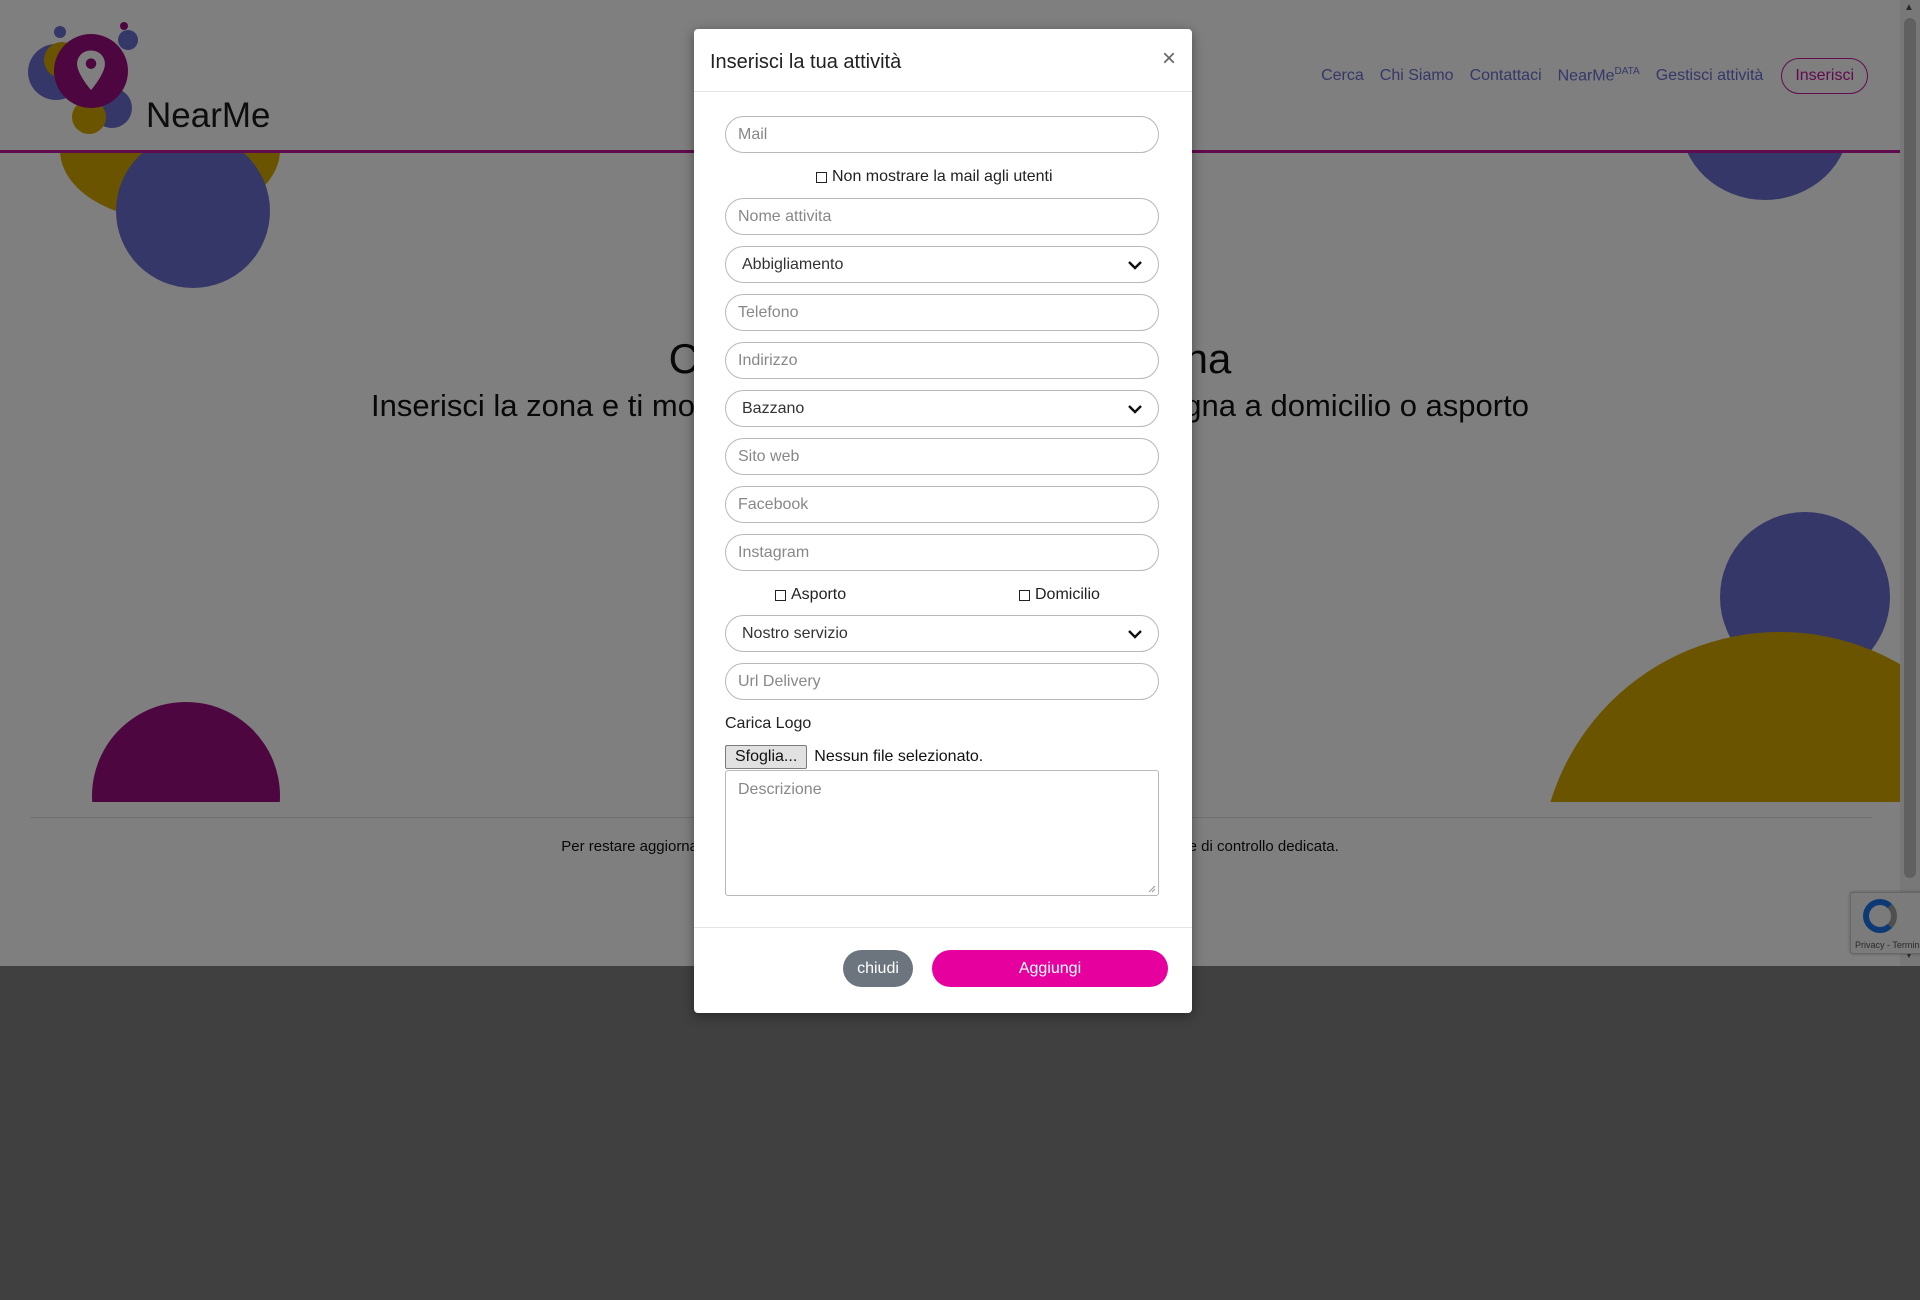 The width and height of the screenshot is (1920, 1300). Describe the element at coordinates (942, 504) in the screenshot. I see `facebook-input: Facebook` at that location.